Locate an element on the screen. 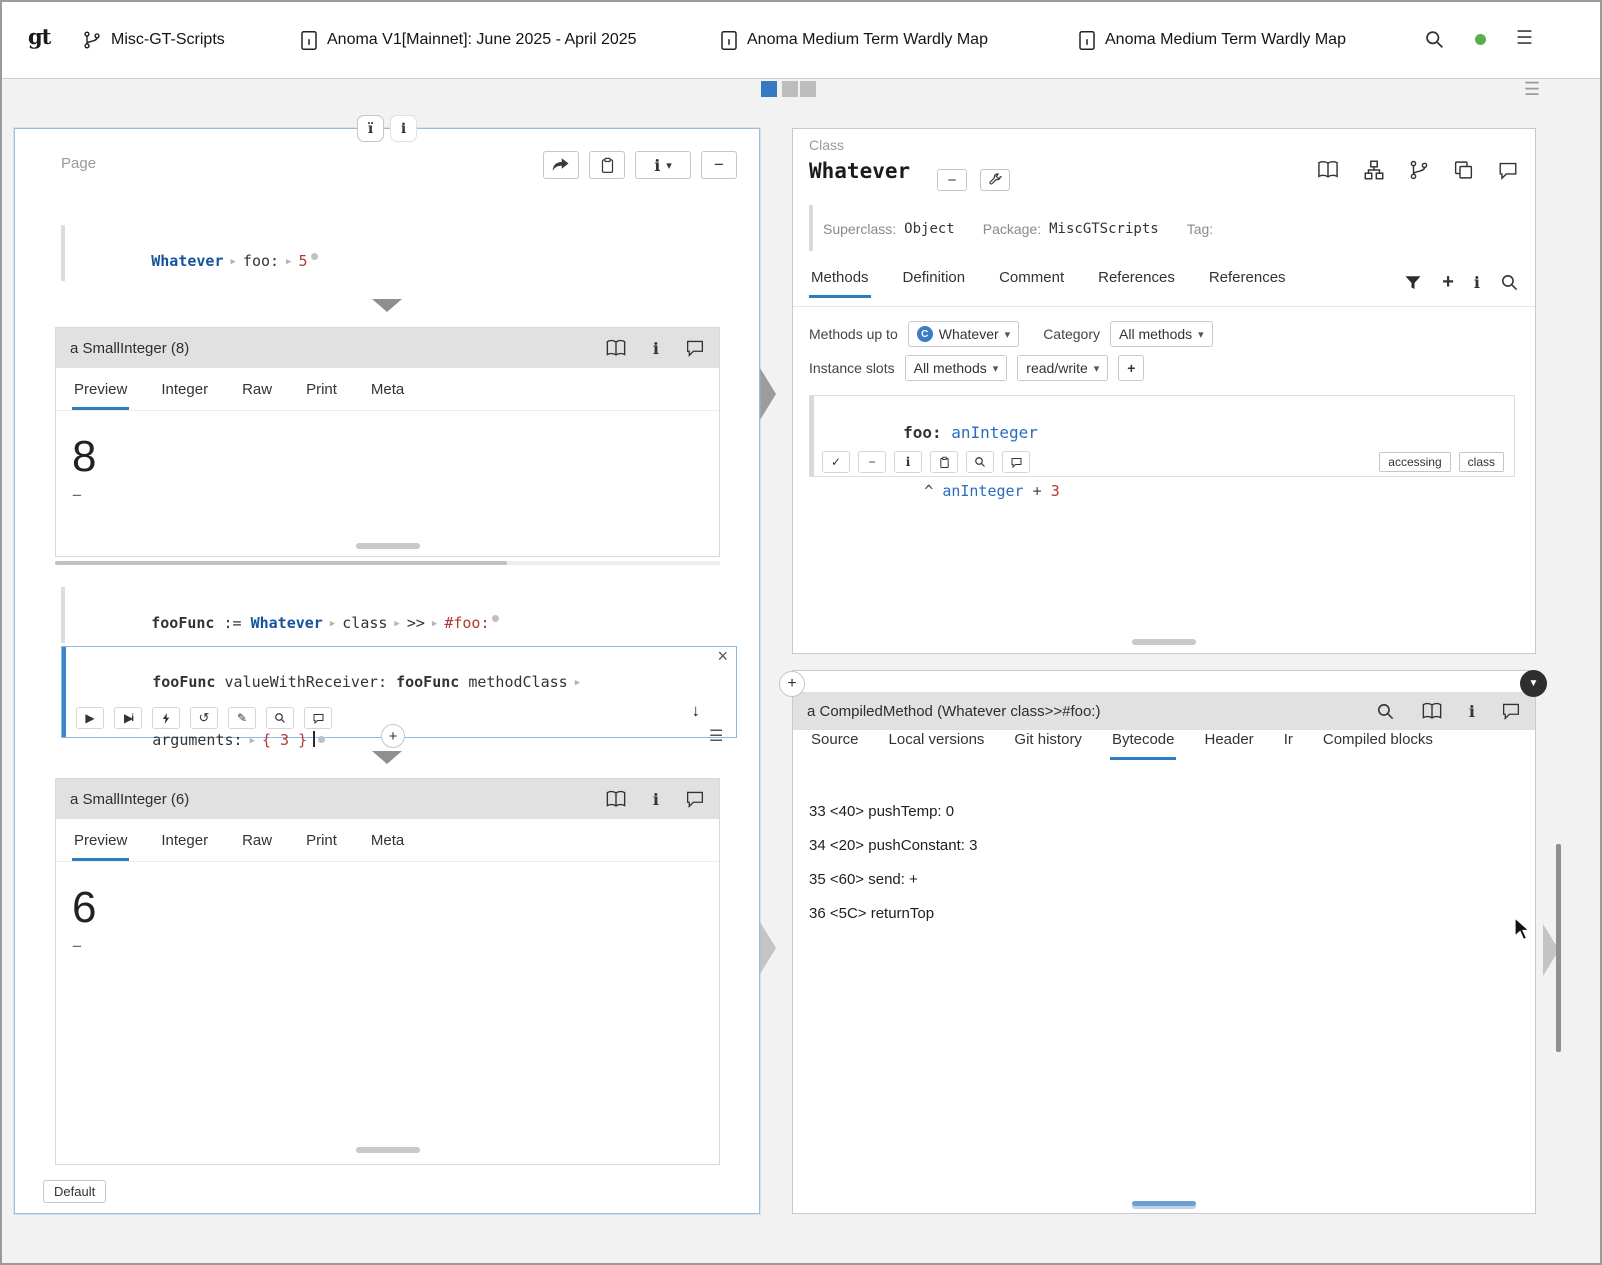 Image resolution: width=1602 pixels, height=1265 pixels. protocol-tag: accessing is located at coordinates (1415, 462).